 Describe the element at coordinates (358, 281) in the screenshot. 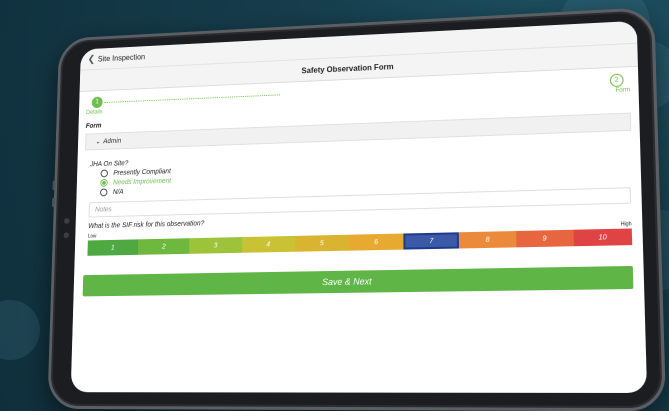

I see `save-next-button: Save & Next` at that location.